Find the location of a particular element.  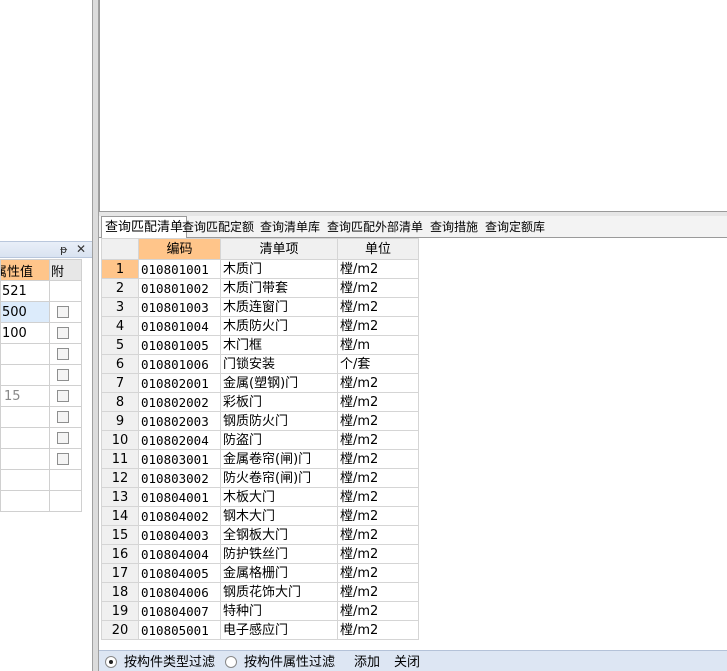

radio-by-type is located at coordinates (111, 662).